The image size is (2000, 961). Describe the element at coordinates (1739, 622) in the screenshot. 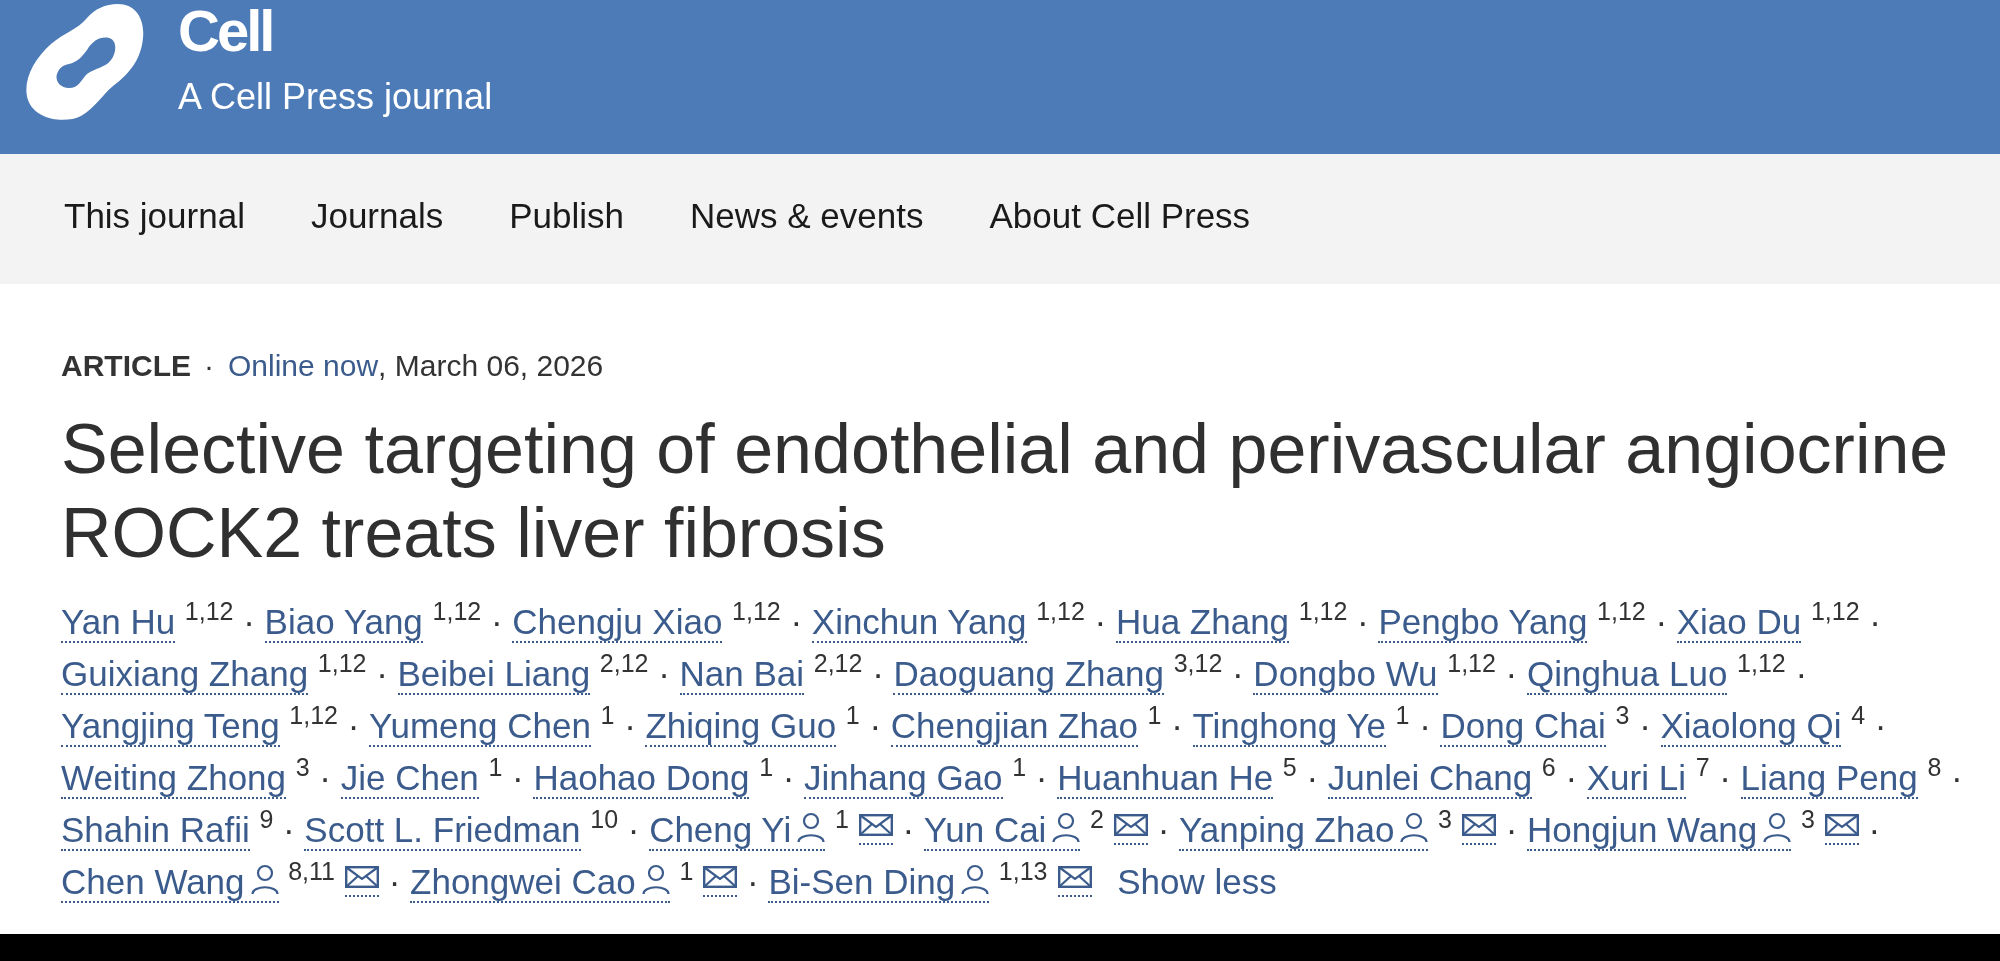

I see `author-link: Xiao Du` at that location.